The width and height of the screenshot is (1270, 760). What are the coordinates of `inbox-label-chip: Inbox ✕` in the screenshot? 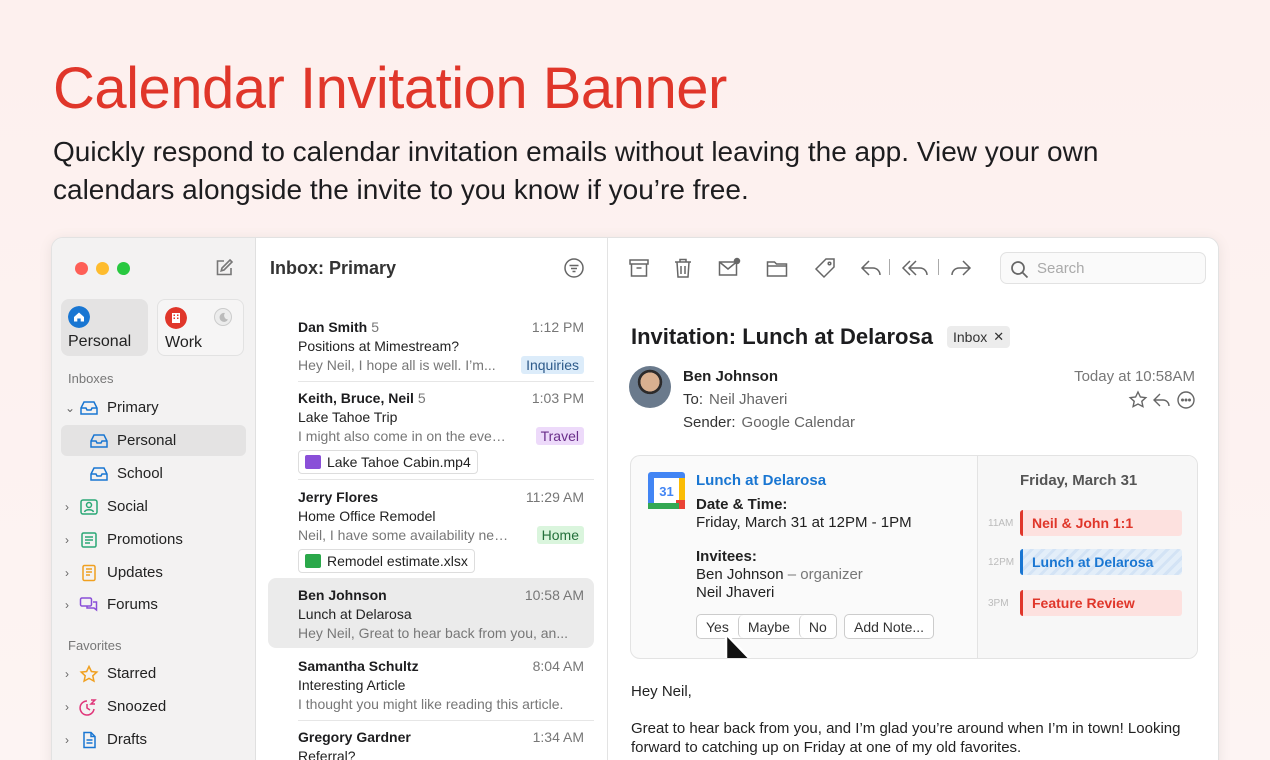 It's located at (979, 337).